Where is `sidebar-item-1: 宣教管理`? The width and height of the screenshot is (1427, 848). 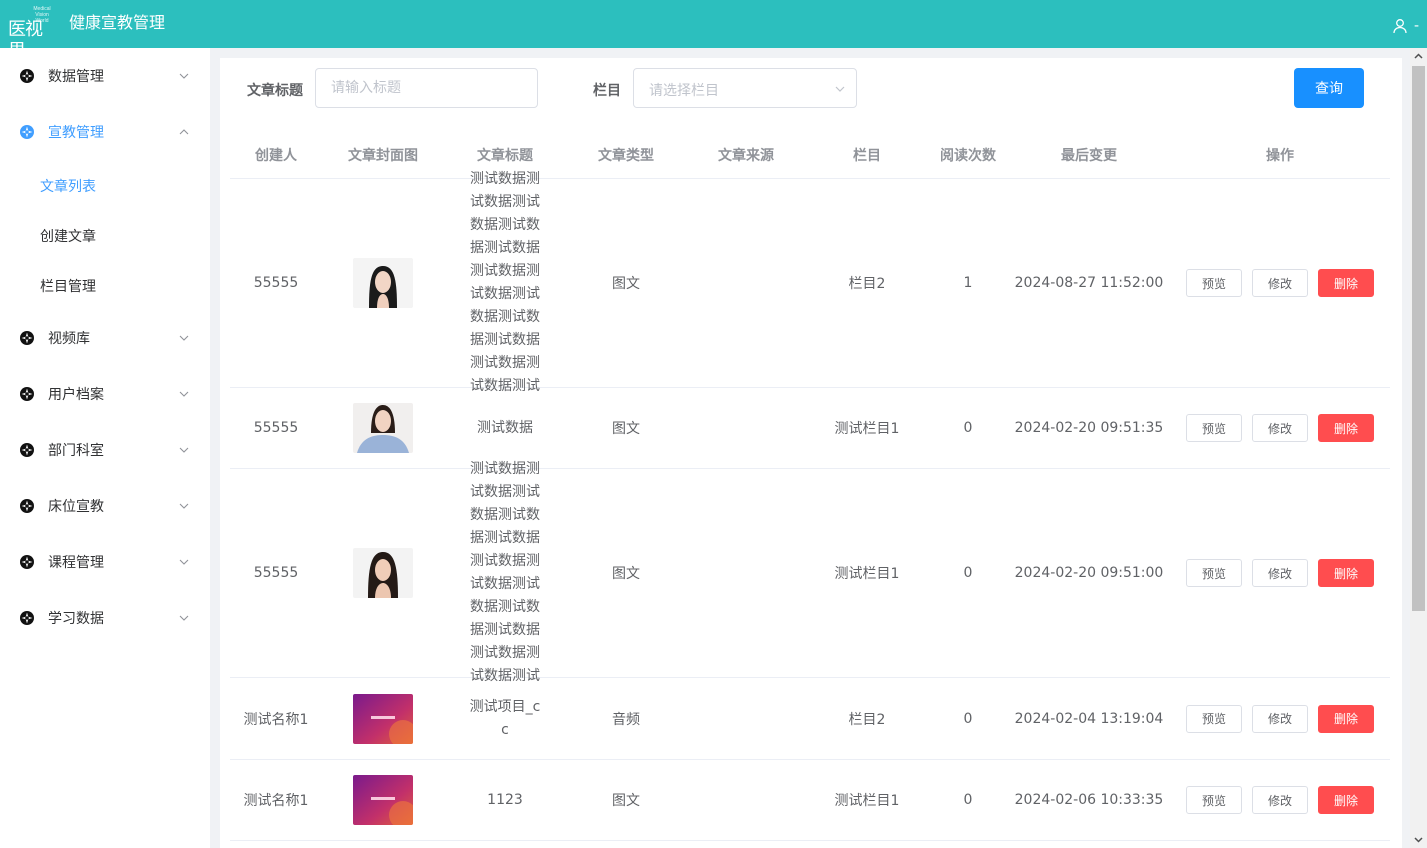 sidebar-item-1: 宣教管理 is located at coordinates (105, 132).